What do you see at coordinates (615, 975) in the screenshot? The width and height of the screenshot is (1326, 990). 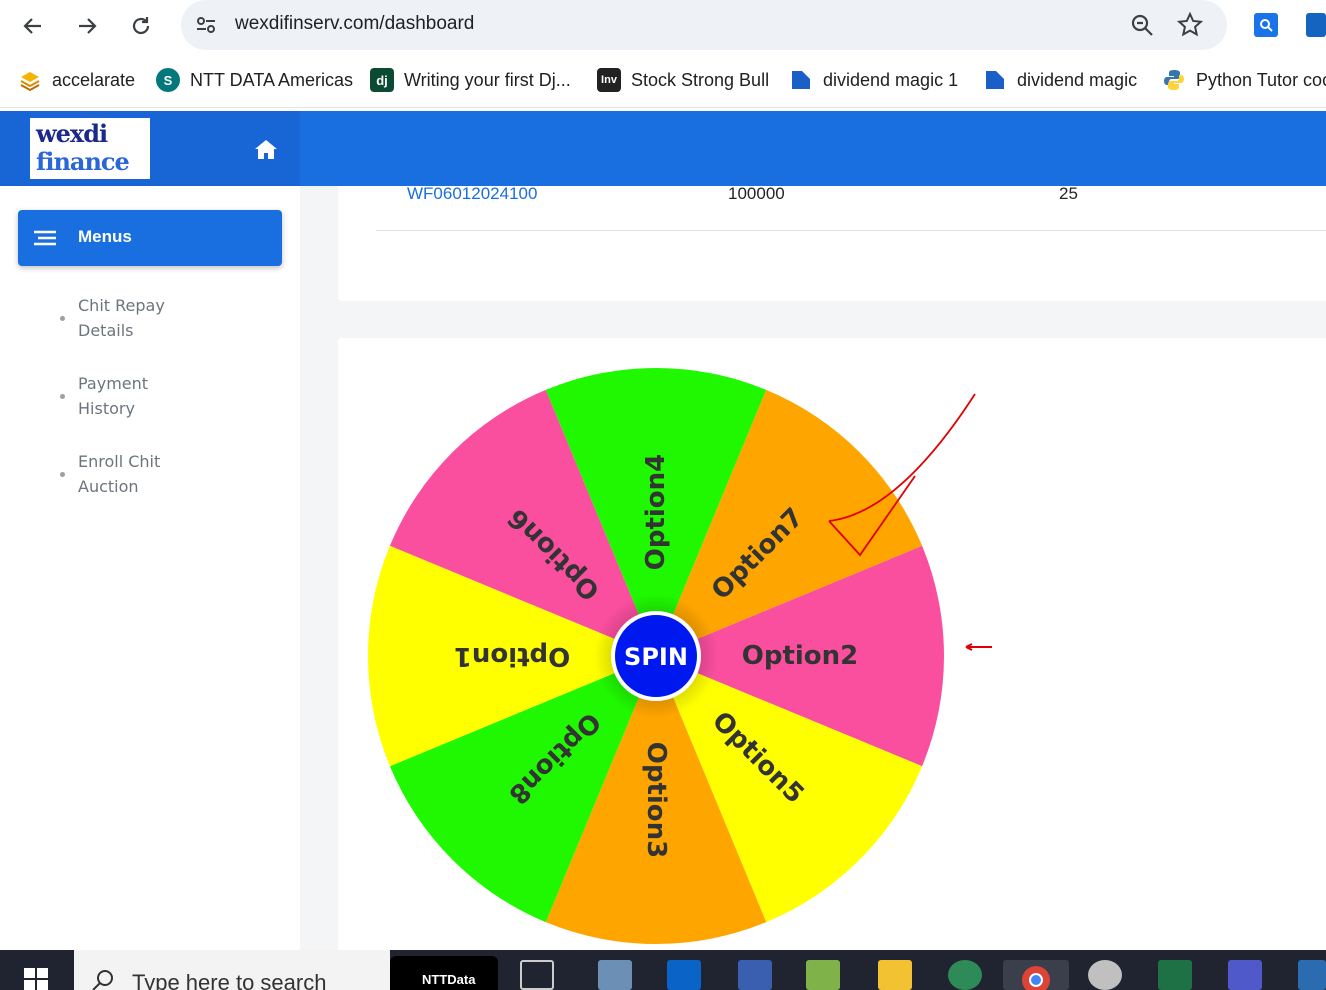 I see `calculator-icon` at bounding box center [615, 975].